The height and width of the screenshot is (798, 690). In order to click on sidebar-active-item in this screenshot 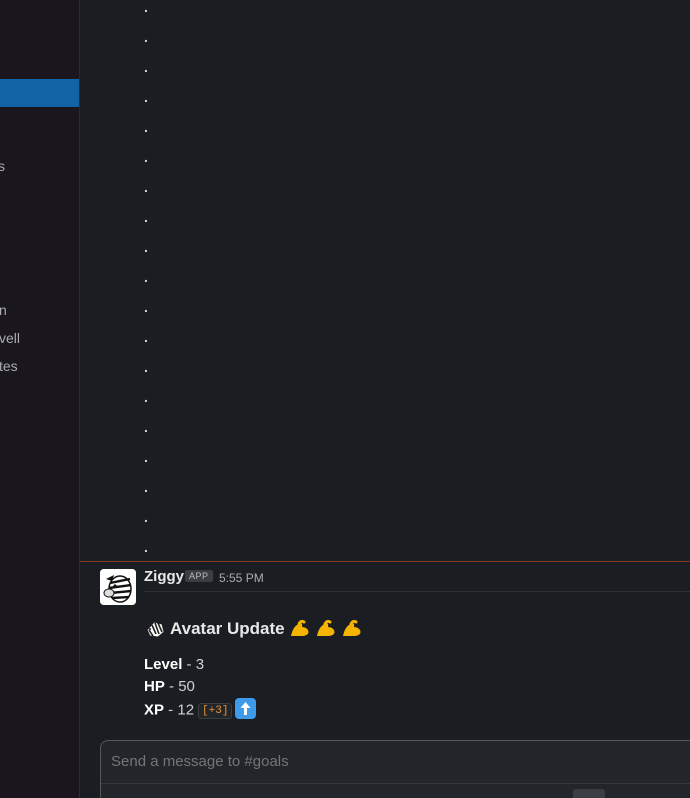, I will do `click(39, 93)`.